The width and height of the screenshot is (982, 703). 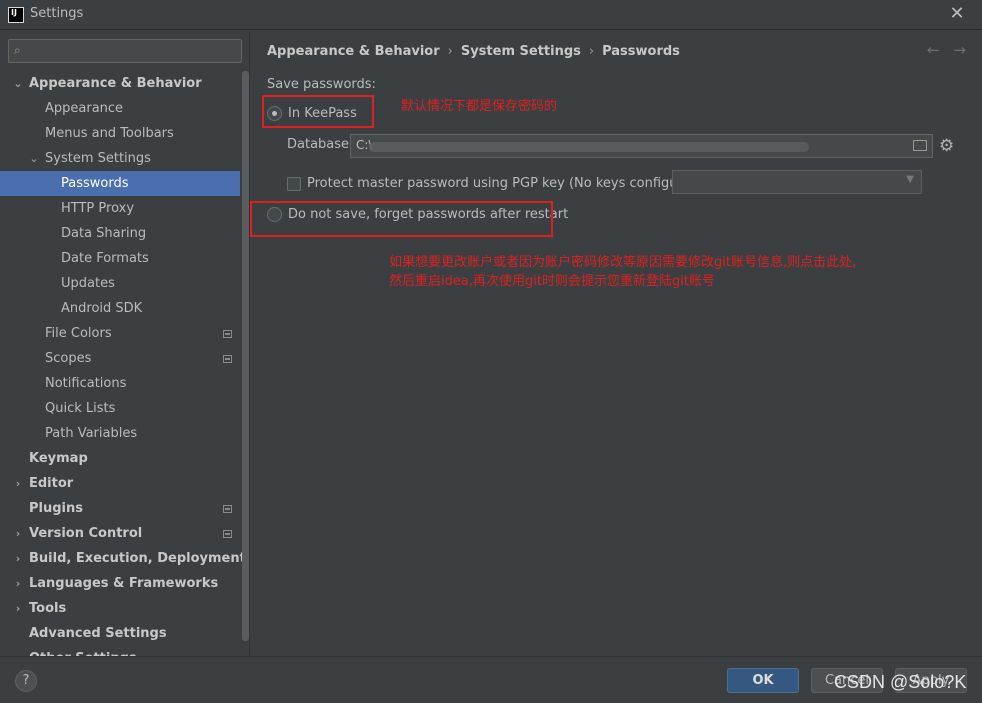 I want to click on sidebar-item-file-colors: File Colors, so click(x=120, y=333).